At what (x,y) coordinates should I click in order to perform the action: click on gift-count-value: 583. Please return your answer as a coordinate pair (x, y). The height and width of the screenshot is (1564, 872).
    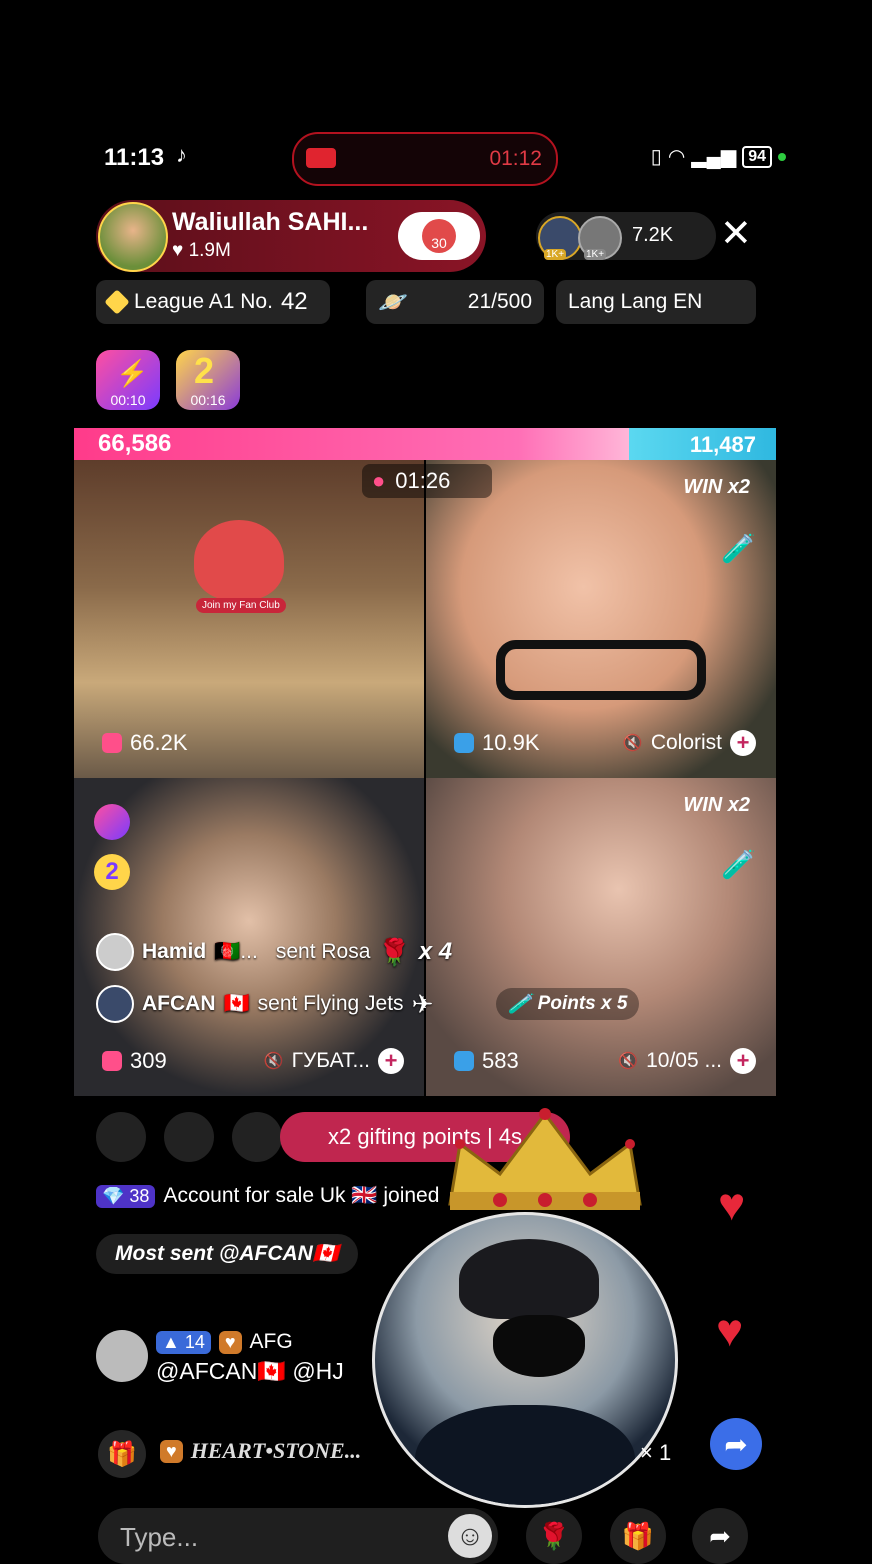
    Looking at the image, I should click on (500, 1060).